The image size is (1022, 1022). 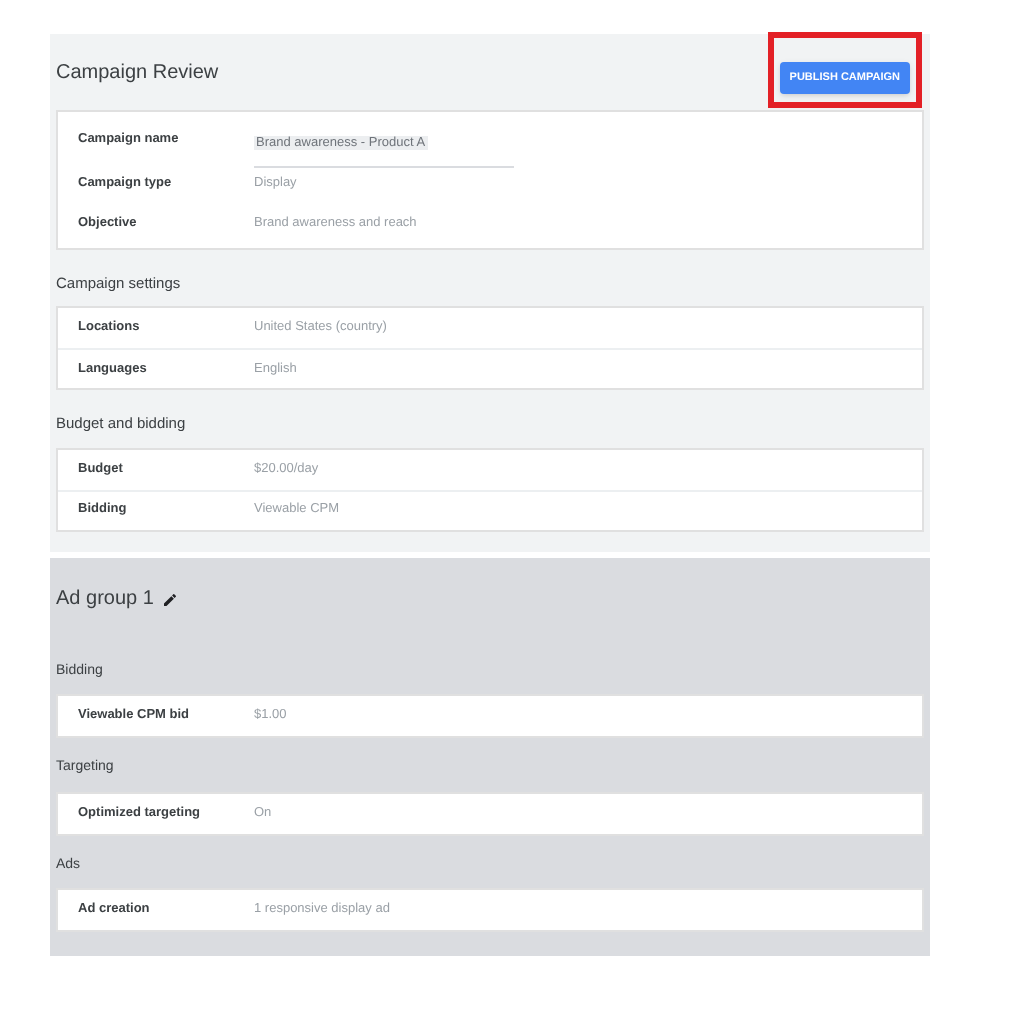 I want to click on ad-group-title: Ad group 1, so click(x=105, y=600).